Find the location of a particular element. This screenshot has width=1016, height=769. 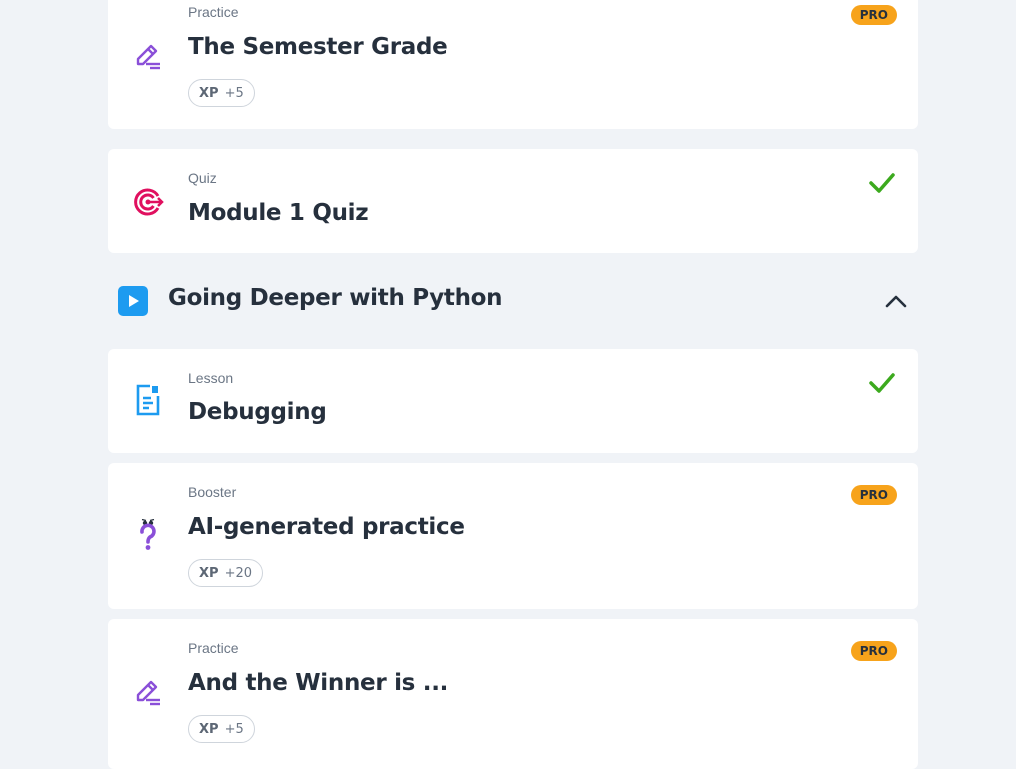

lesson-card-semester-grade: Practice The Semester Grade XP +5 PRO is located at coordinates (513, 64).